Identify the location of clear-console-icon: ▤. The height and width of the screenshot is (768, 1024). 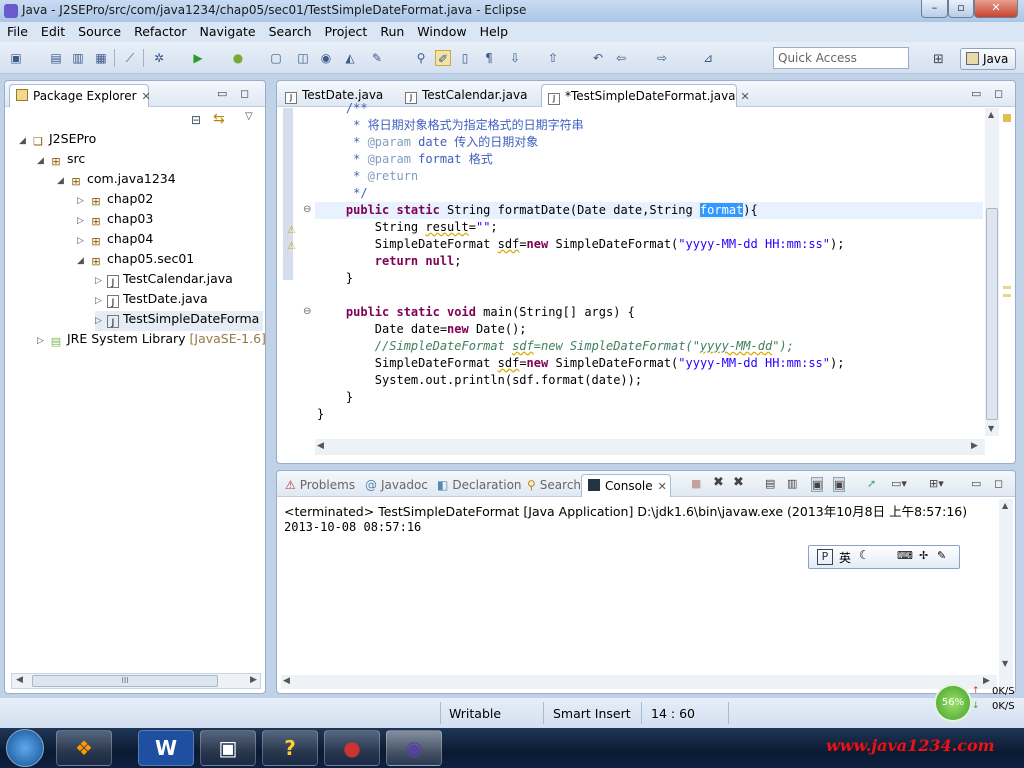
(770, 483).